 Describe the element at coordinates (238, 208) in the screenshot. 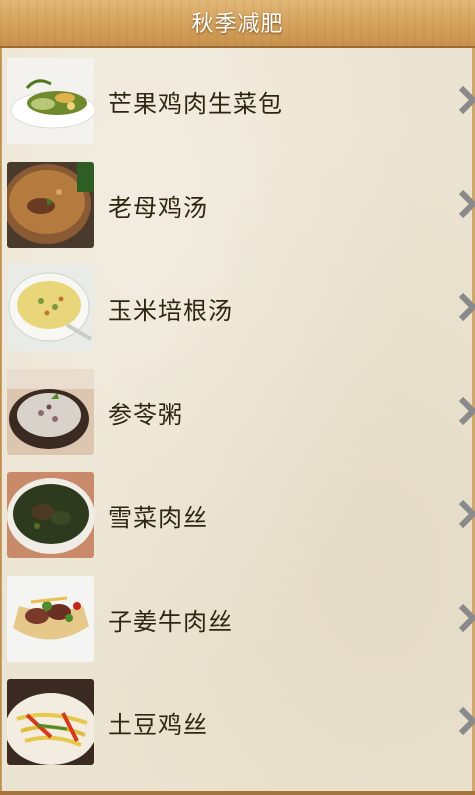

I see `recipe-row-1: 老母鸡汤` at that location.